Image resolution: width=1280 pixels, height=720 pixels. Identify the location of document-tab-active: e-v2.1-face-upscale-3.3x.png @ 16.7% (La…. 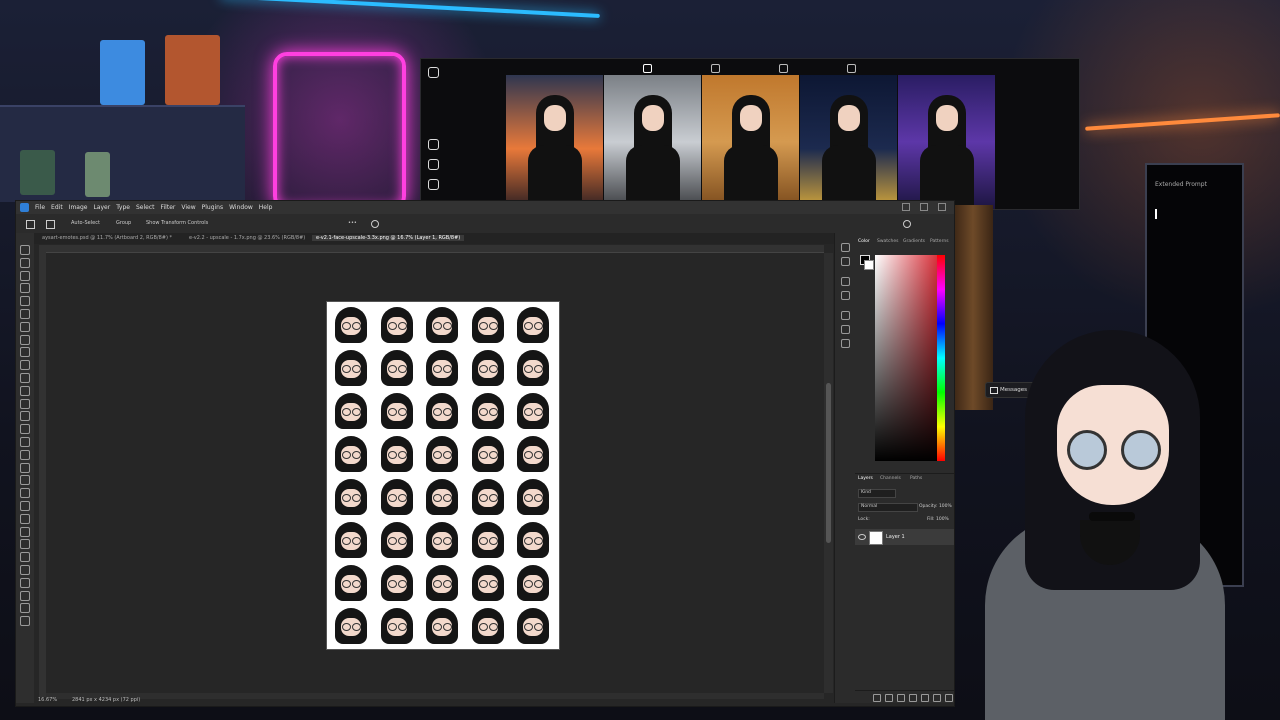
(388, 238).